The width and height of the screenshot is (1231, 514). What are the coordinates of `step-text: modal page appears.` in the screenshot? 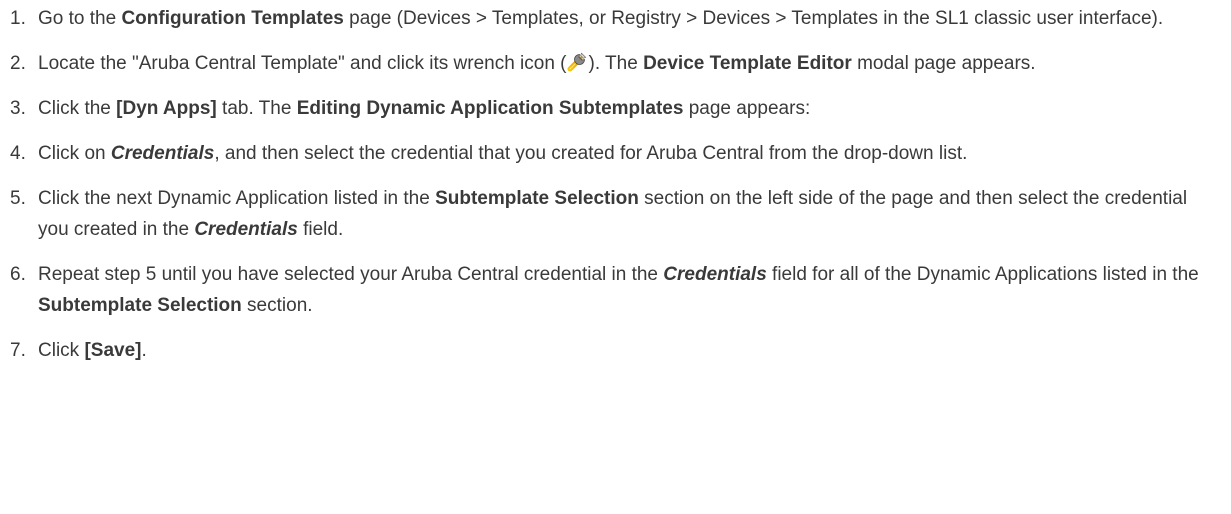 It's located at (943, 63).